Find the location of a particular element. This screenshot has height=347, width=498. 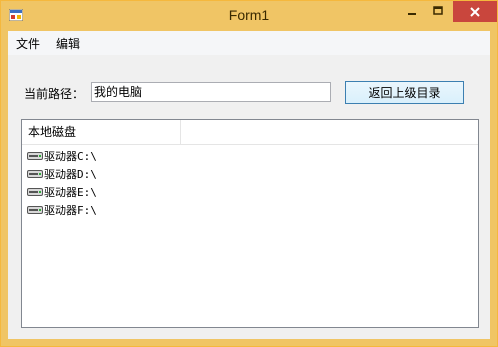

close-button is located at coordinates (475, 11).